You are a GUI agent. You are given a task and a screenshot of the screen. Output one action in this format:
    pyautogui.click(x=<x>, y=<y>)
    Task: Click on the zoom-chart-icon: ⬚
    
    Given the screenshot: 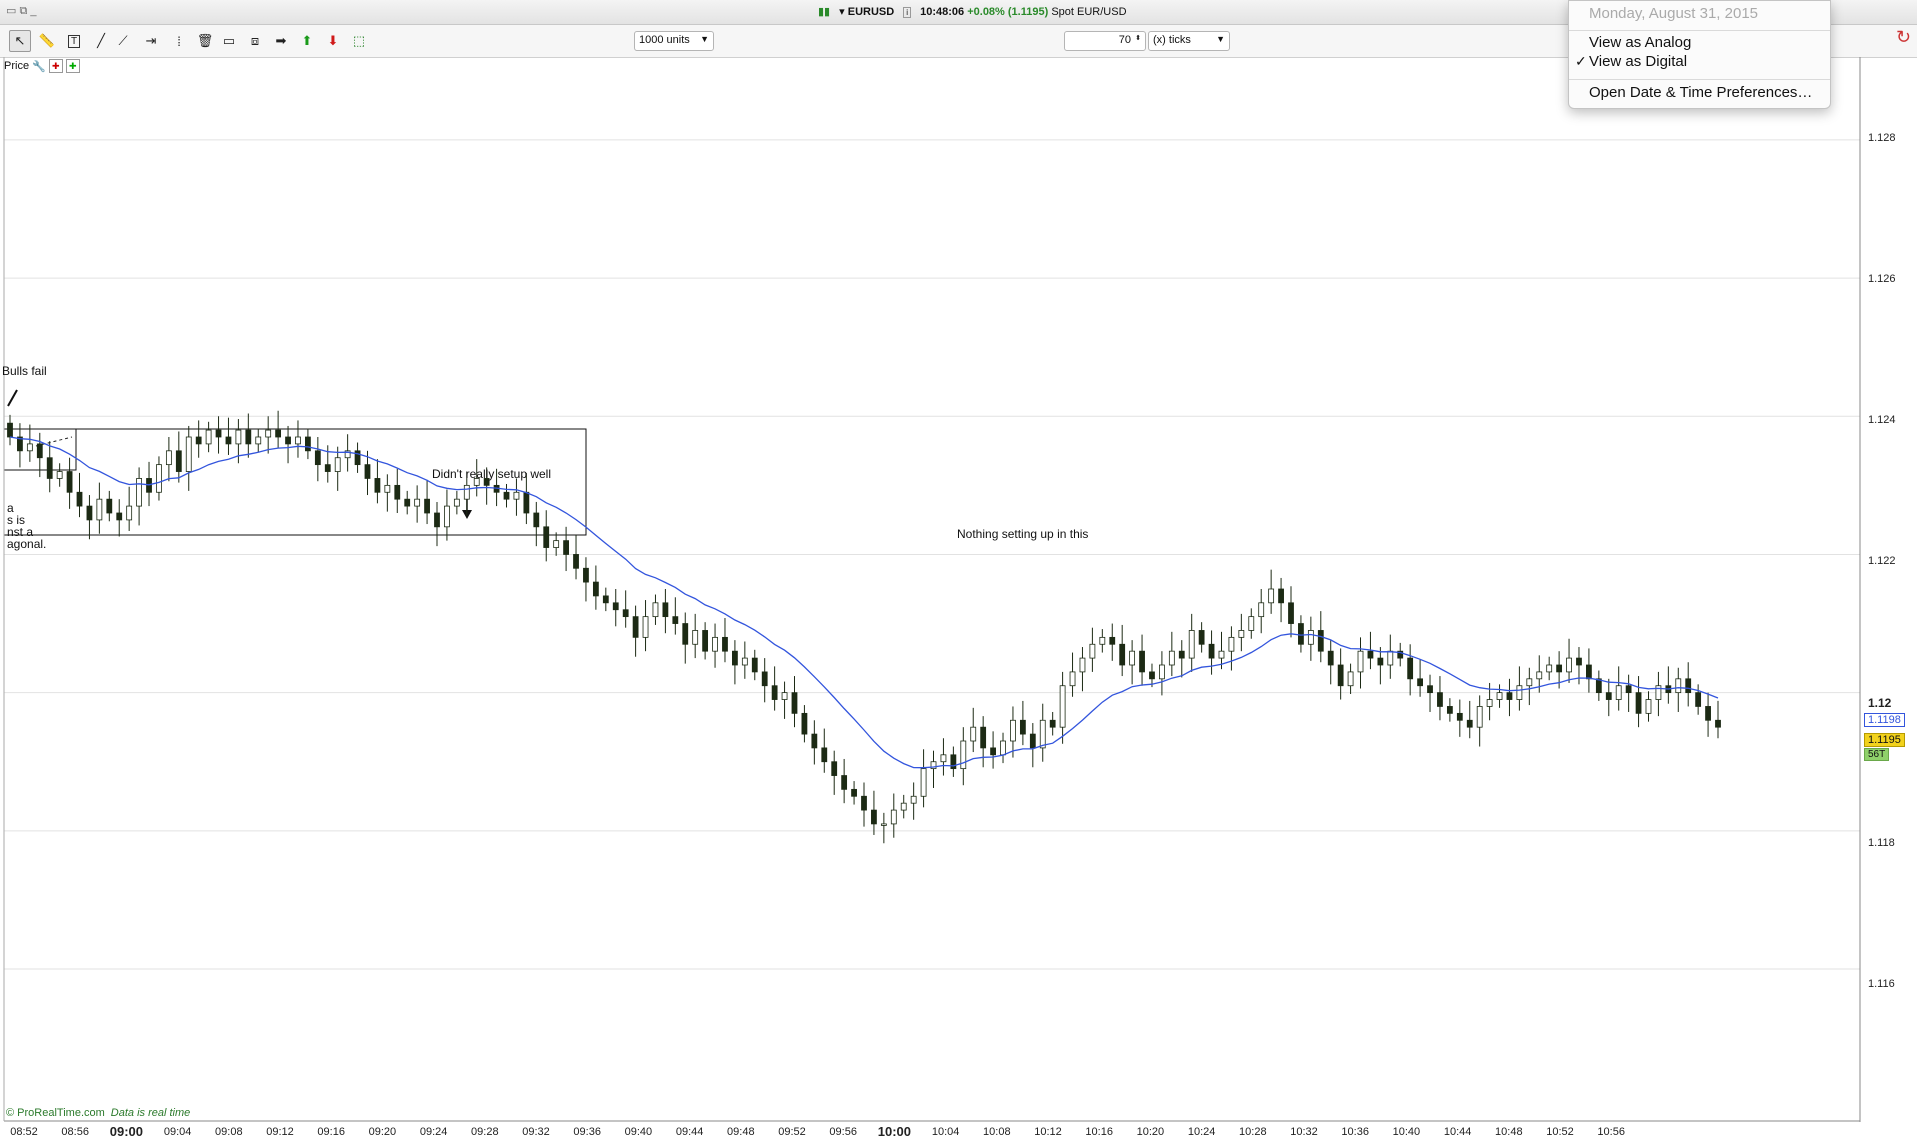 What is the action you would take?
    pyautogui.click(x=359, y=41)
    